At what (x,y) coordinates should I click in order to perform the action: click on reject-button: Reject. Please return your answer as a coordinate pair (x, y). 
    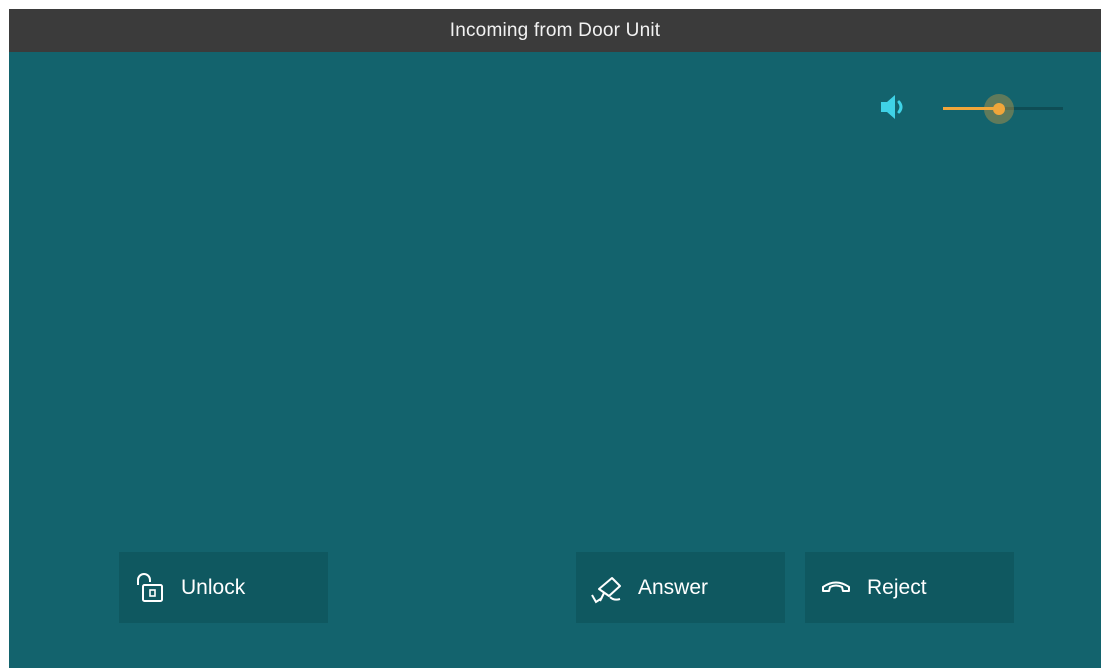
    Looking at the image, I should click on (909, 587).